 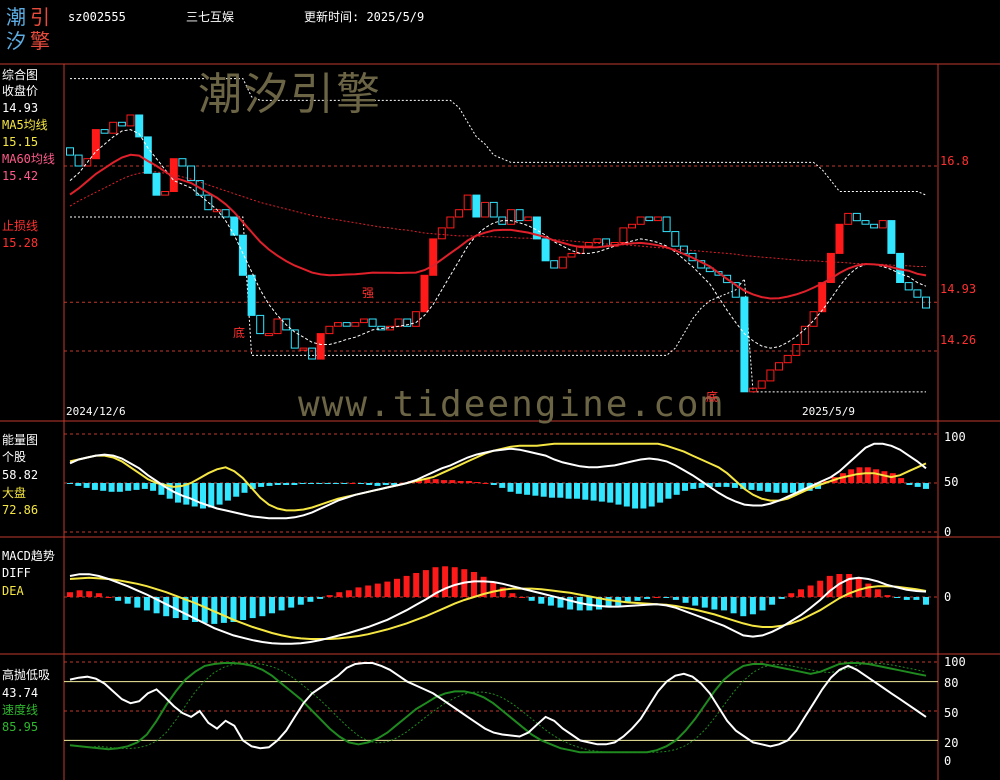 What do you see at coordinates (20, 176) in the screenshot?
I see `ma60-value: 15.42` at bounding box center [20, 176].